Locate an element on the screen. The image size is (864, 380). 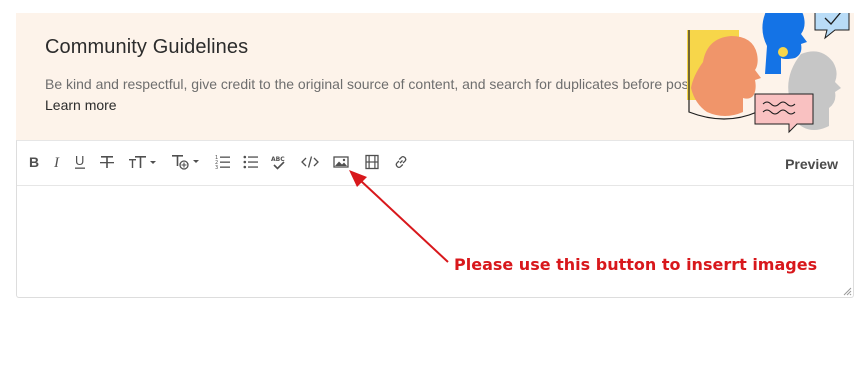
text-format-button is located at coordinates (186, 162).